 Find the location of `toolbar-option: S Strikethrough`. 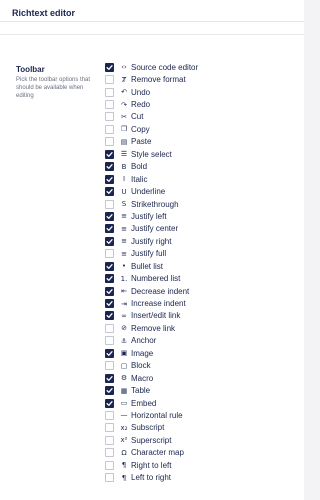

toolbar-option: S Strikethrough is located at coordinates (200, 204).